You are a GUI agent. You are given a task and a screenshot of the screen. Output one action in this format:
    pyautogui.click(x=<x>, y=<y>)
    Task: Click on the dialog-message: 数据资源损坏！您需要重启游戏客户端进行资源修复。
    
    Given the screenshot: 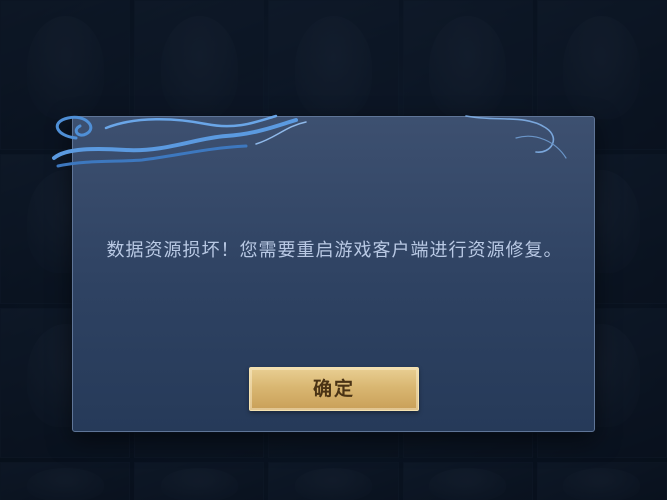 What is the action you would take?
    pyautogui.click(x=334, y=250)
    